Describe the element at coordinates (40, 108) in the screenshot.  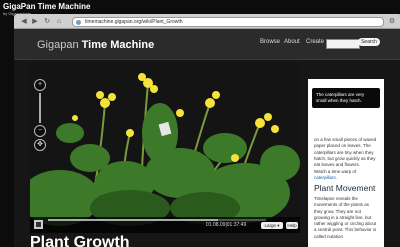
I see `zoom-slider` at that location.